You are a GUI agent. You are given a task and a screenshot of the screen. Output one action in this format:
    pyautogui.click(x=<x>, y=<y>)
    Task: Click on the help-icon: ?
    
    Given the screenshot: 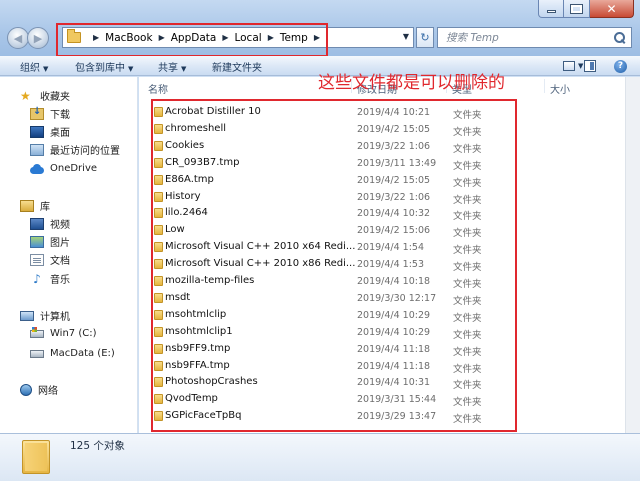 What is the action you would take?
    pyautogui.click(x=620, y=66)
    